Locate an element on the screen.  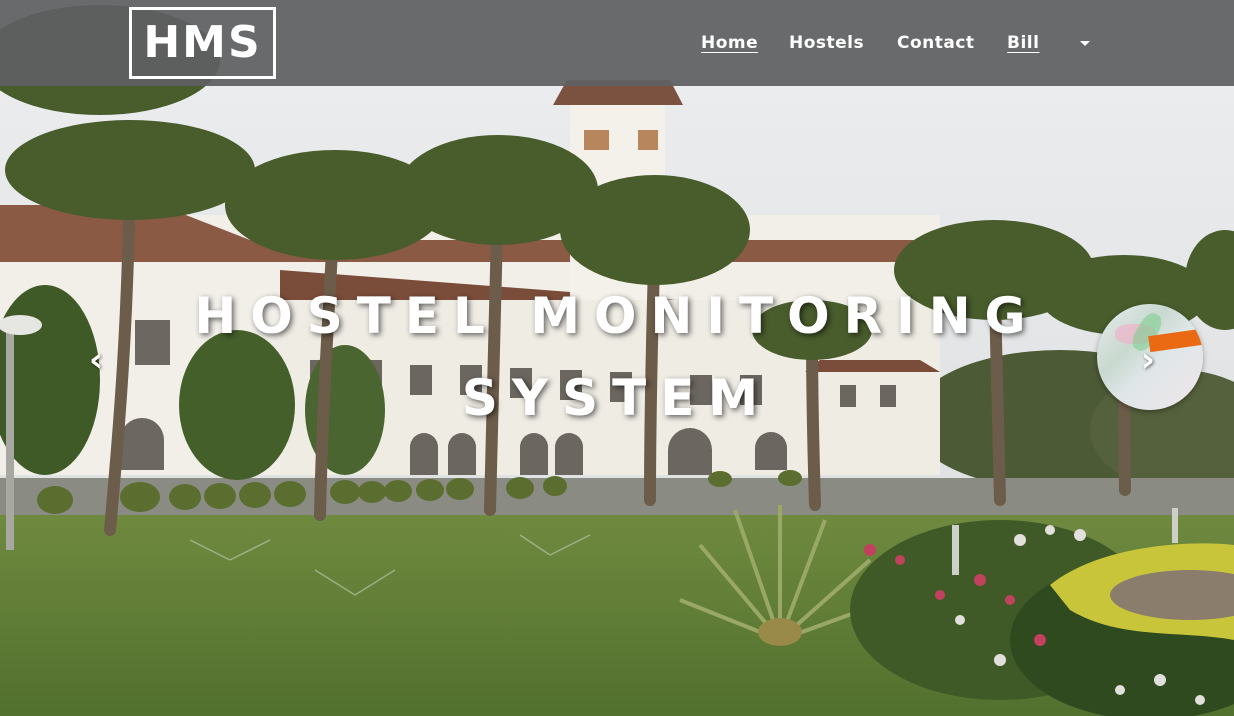
chevron-left-icon: ‹ is located at coordinates (96, 360).